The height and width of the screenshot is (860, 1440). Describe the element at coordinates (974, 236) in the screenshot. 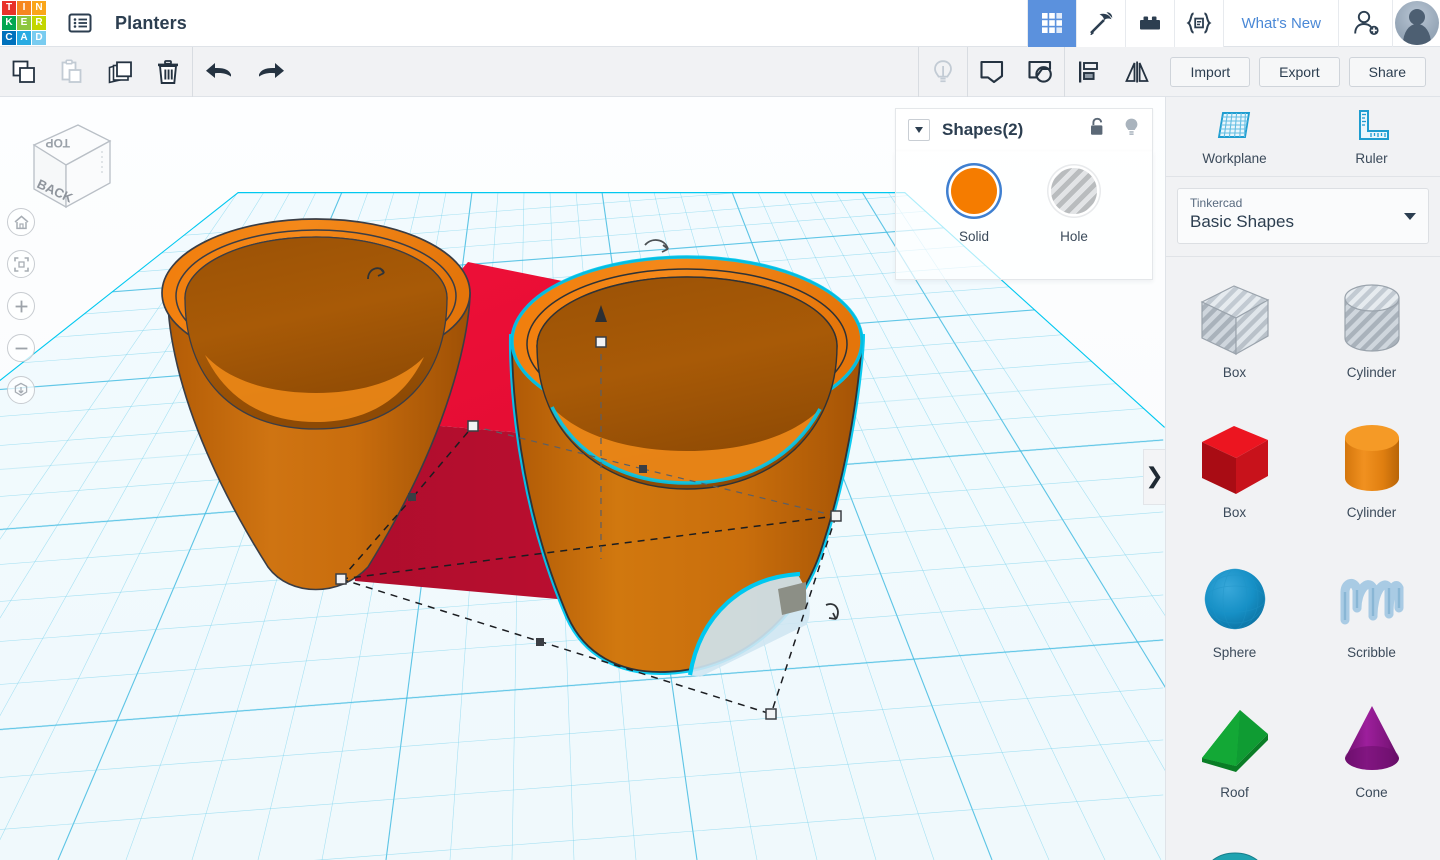

I see `solid-label: Solid` at that location.